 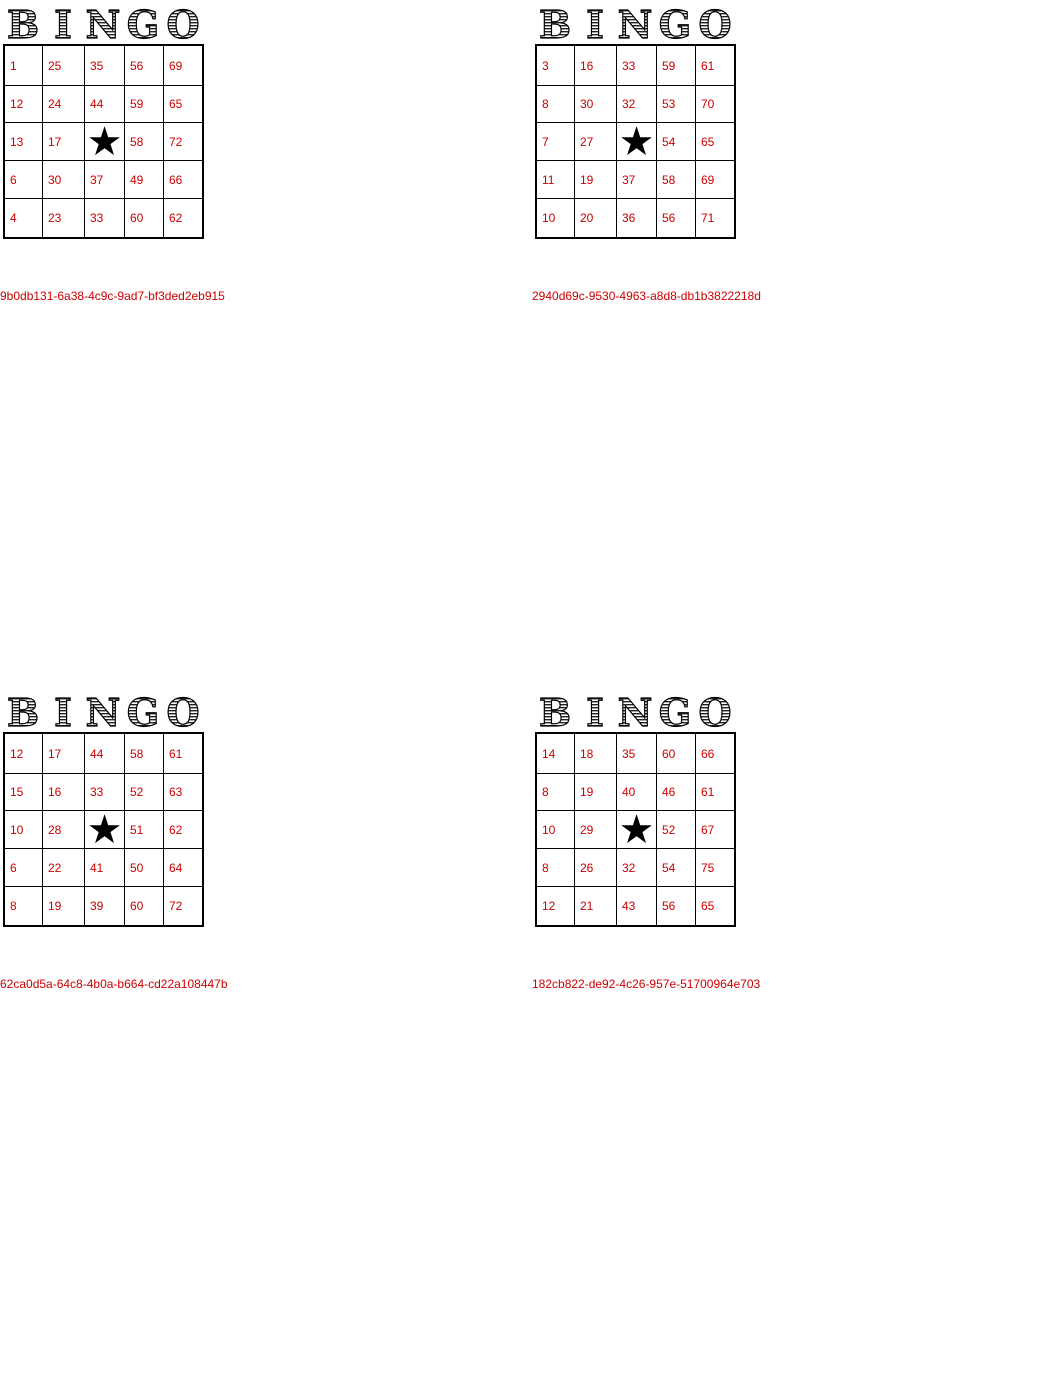 I want to click on bingo-header-logo: BINGO, so click(x=103, y=24).